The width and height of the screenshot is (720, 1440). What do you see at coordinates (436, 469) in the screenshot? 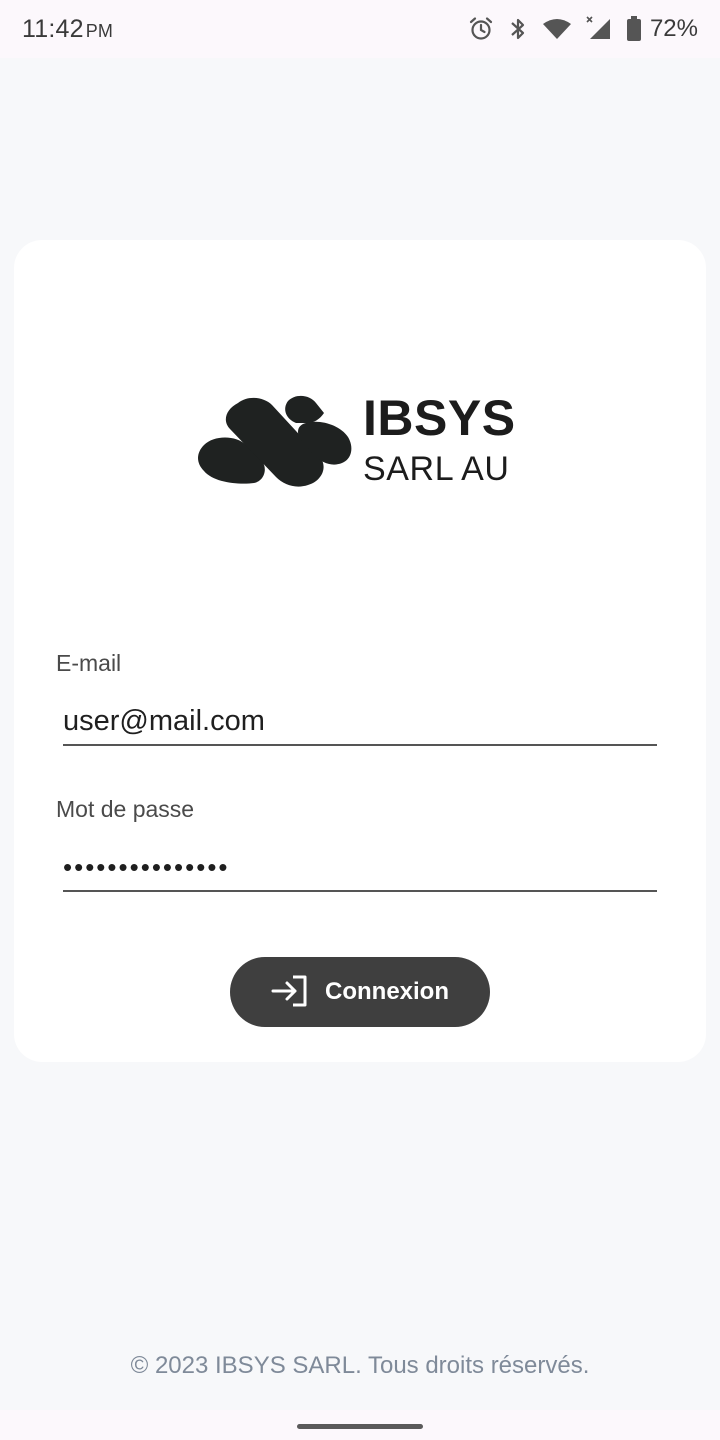
I see `logo-subtitle: SARL AU` at bounding box center [436, 469].